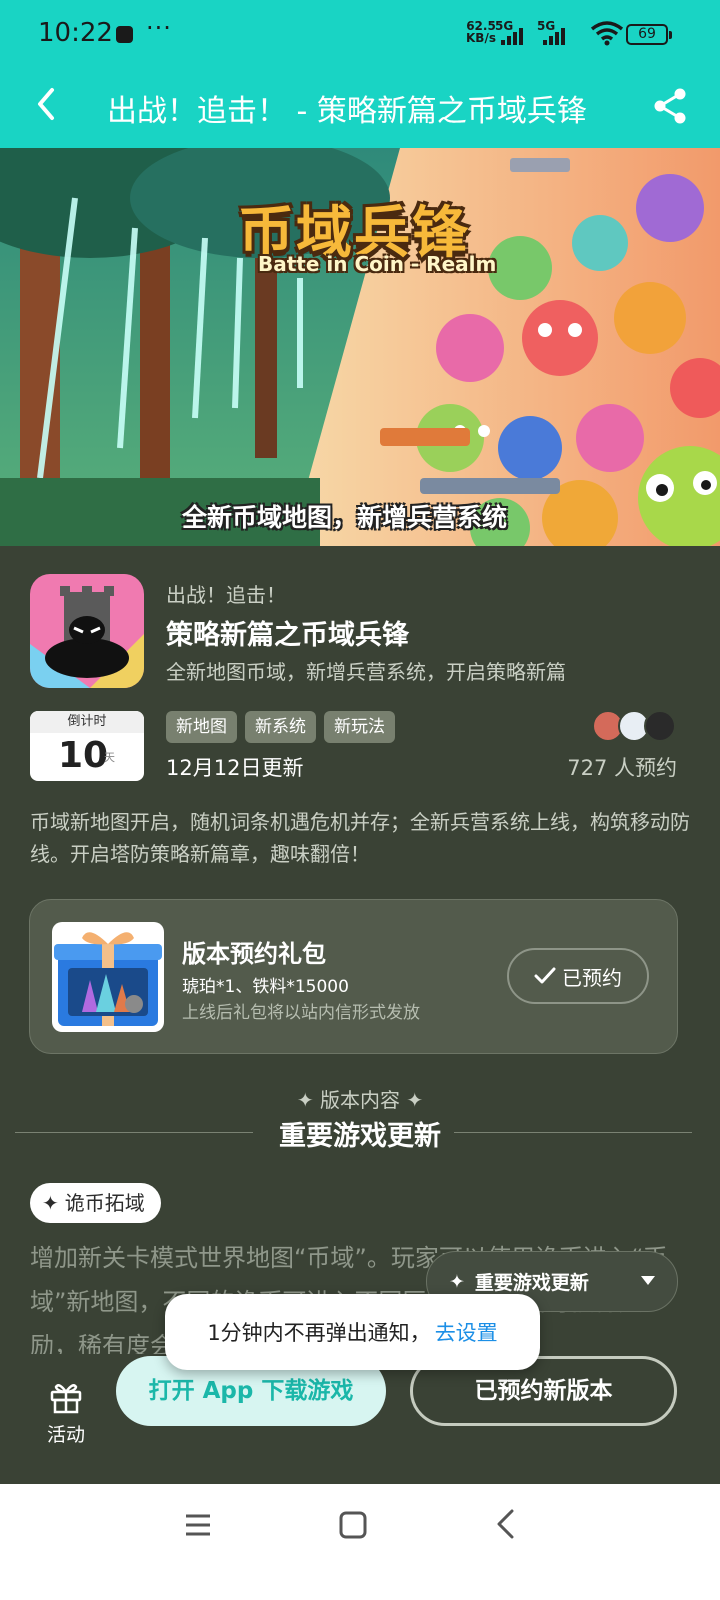 This screenshot has width=720, height=1600. I want to click on feature-pill: ✦ 诡币拓域, so click(95, 1203).